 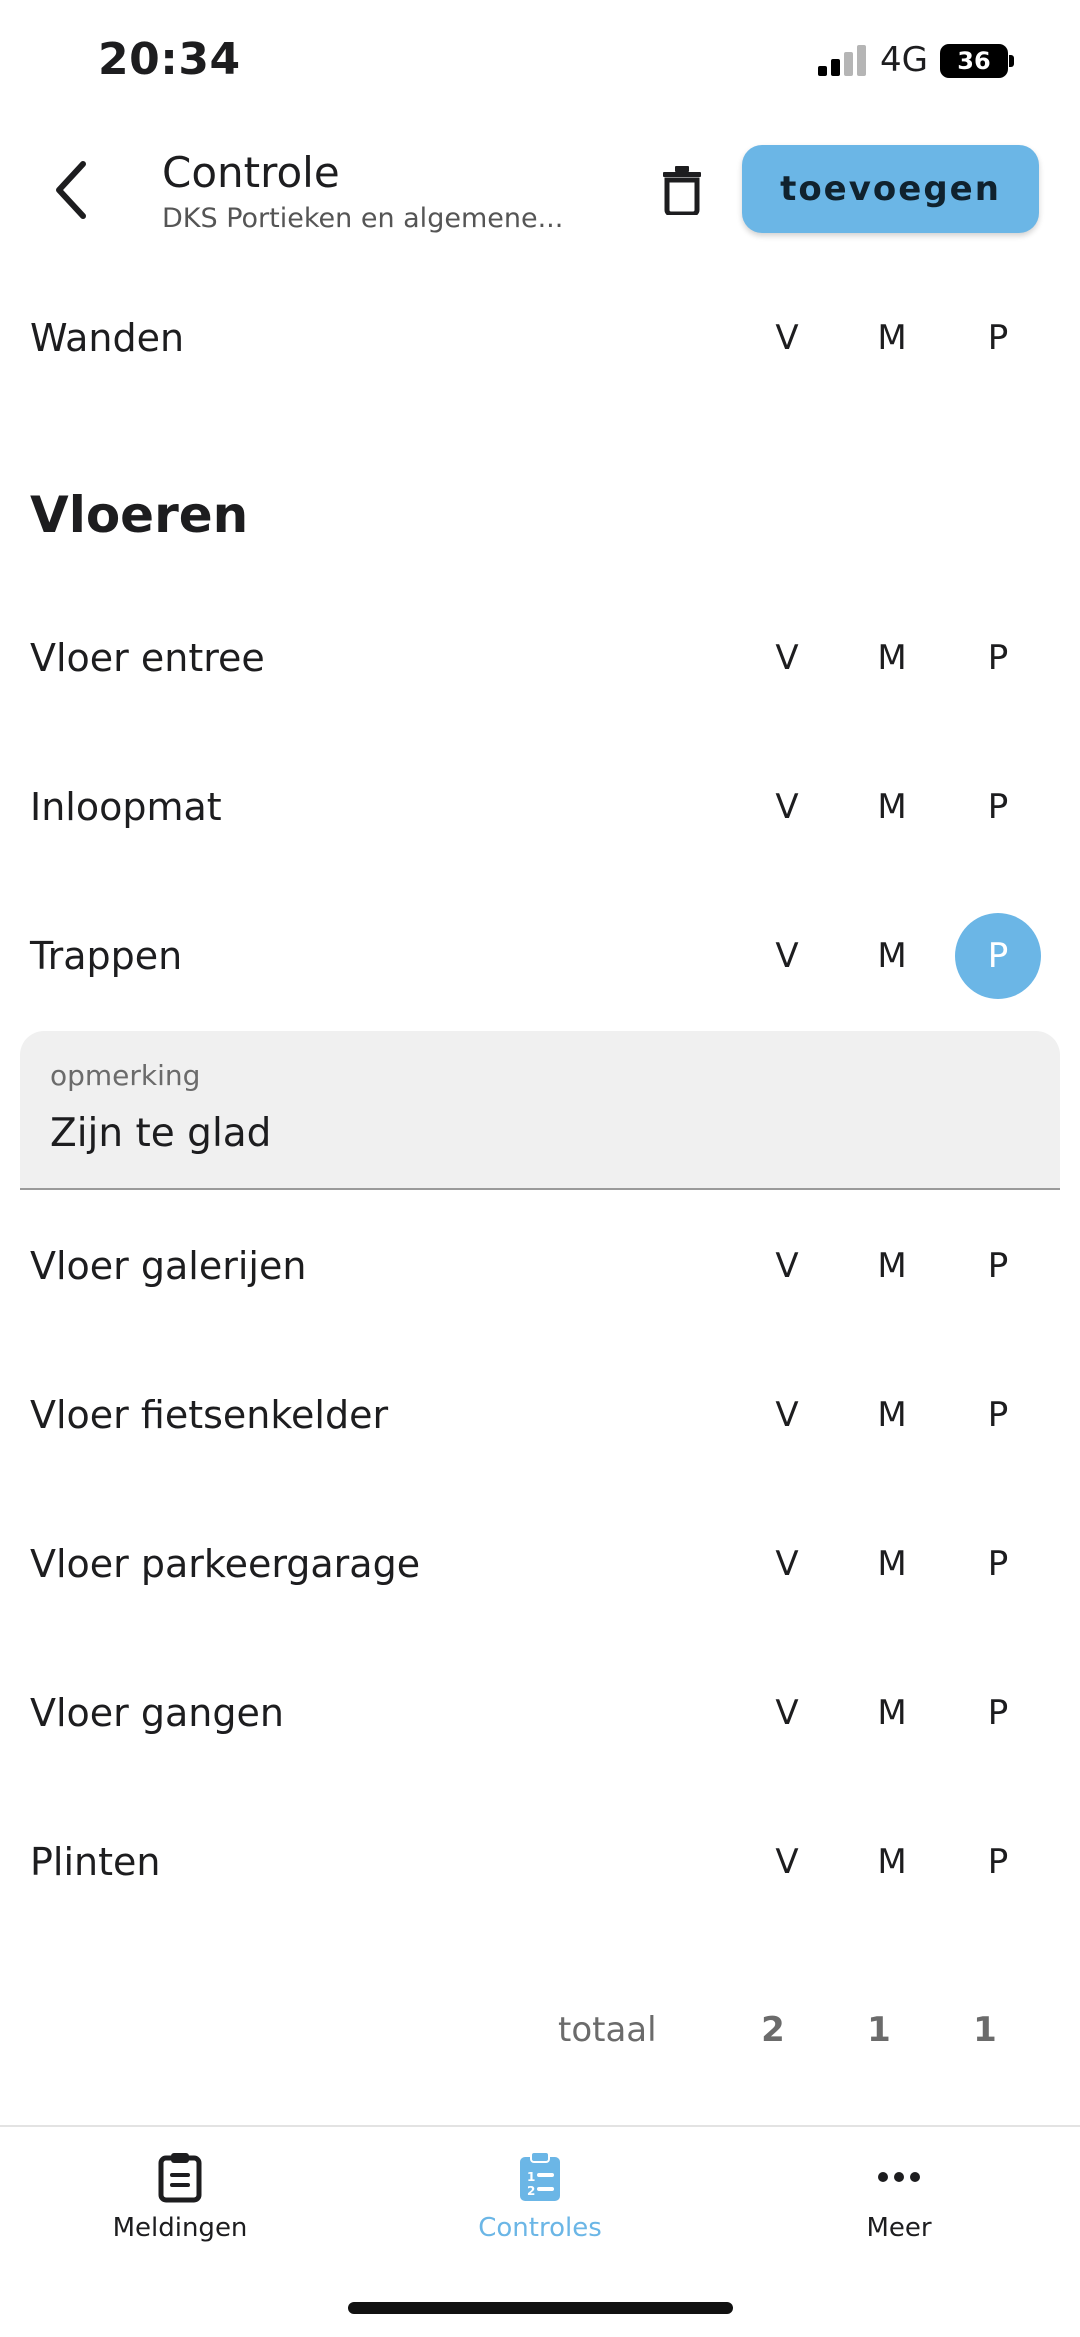 I want to click on trash-icon, so click(x=682, y=190).